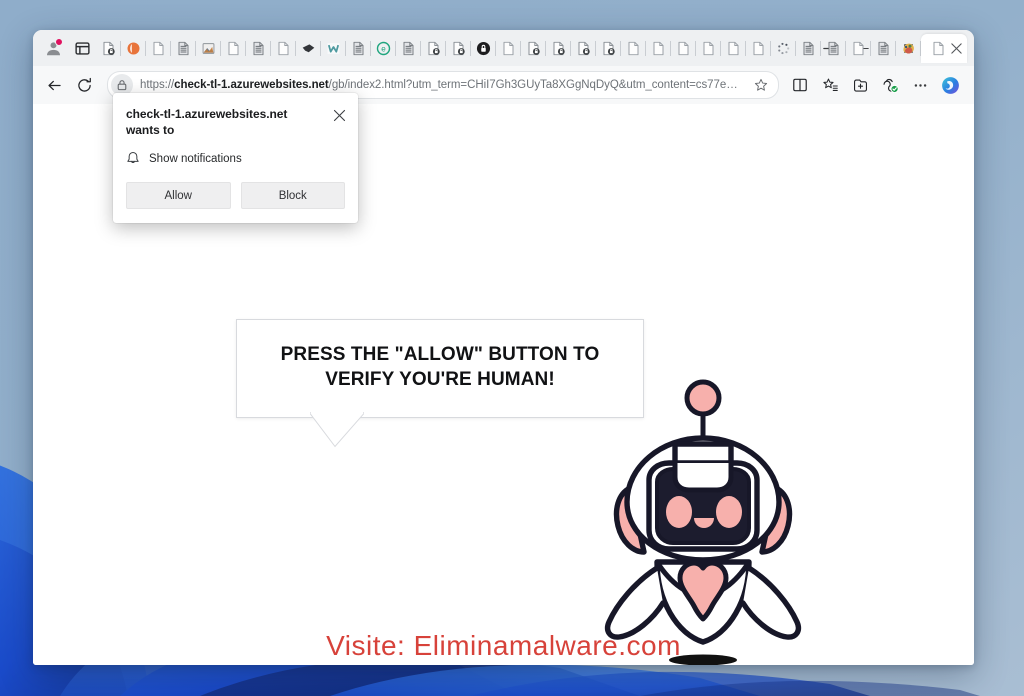 Image resolution: width=1024 pixels, height=696 pixels. What do you see at coordinates (178, 196) in the screenshot?
I see `allow-button: Allow` at bounding box center [178, 196].